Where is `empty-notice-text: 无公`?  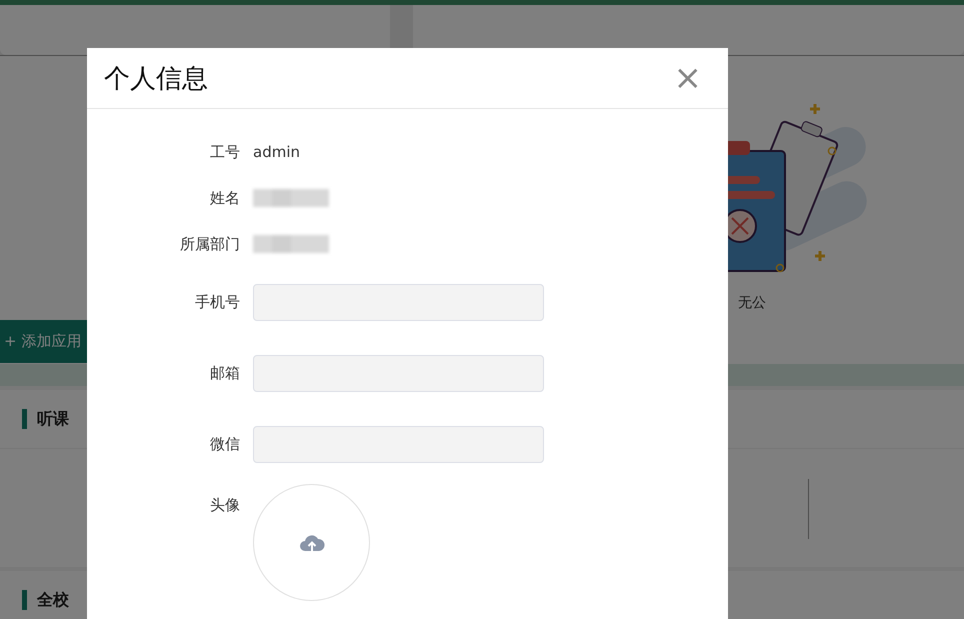 empty-notice-text: 无公 is located at coordinates (752, 303).